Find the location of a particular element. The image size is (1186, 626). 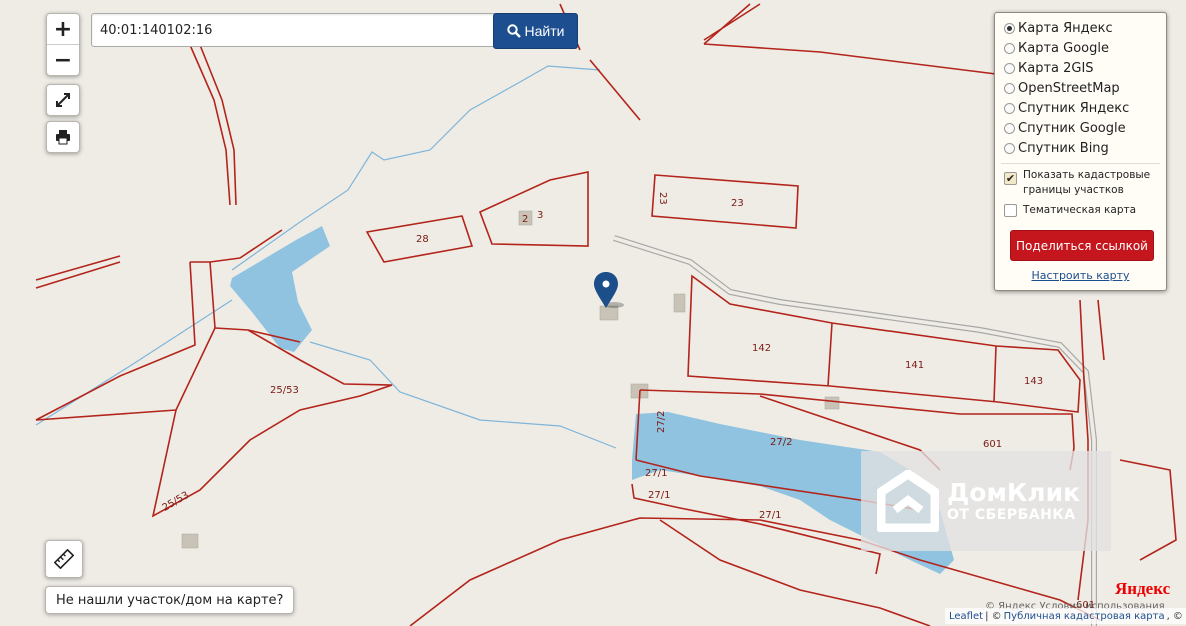

option-thematic-map: Тематическая карта is located at coordinates (1079, 210).